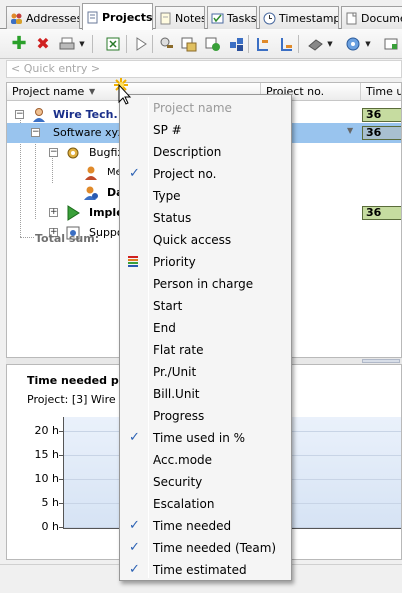 The width and height of the screenshot is (402, 593). What do you see at coordinates (53, 212) in the screenshot?
I see `expand-icon: +` at bounding box center [53, 212].